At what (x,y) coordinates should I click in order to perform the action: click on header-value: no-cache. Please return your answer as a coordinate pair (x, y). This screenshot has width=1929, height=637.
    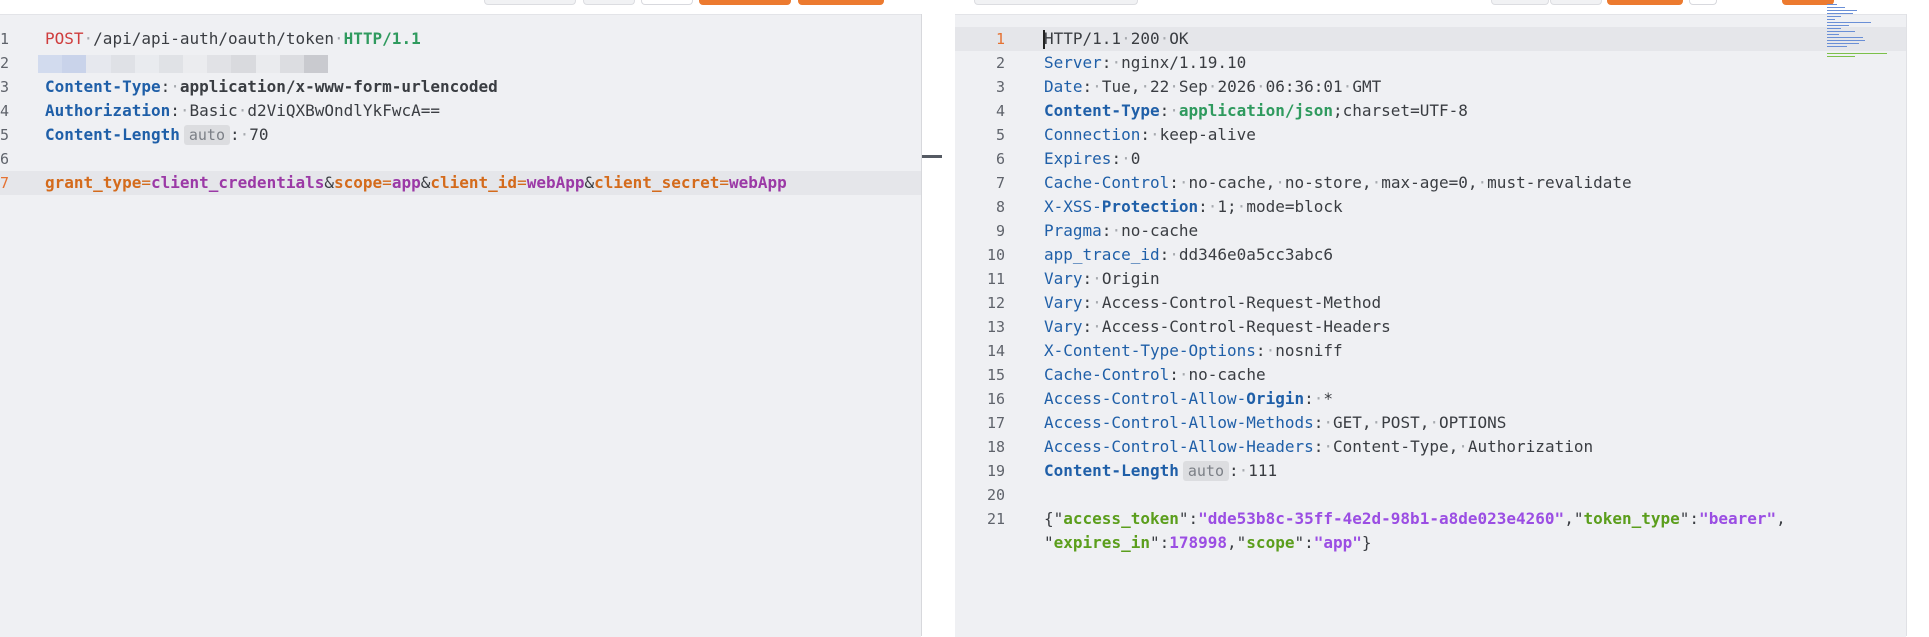
    Looking at the image, I should click on (1160, 230).